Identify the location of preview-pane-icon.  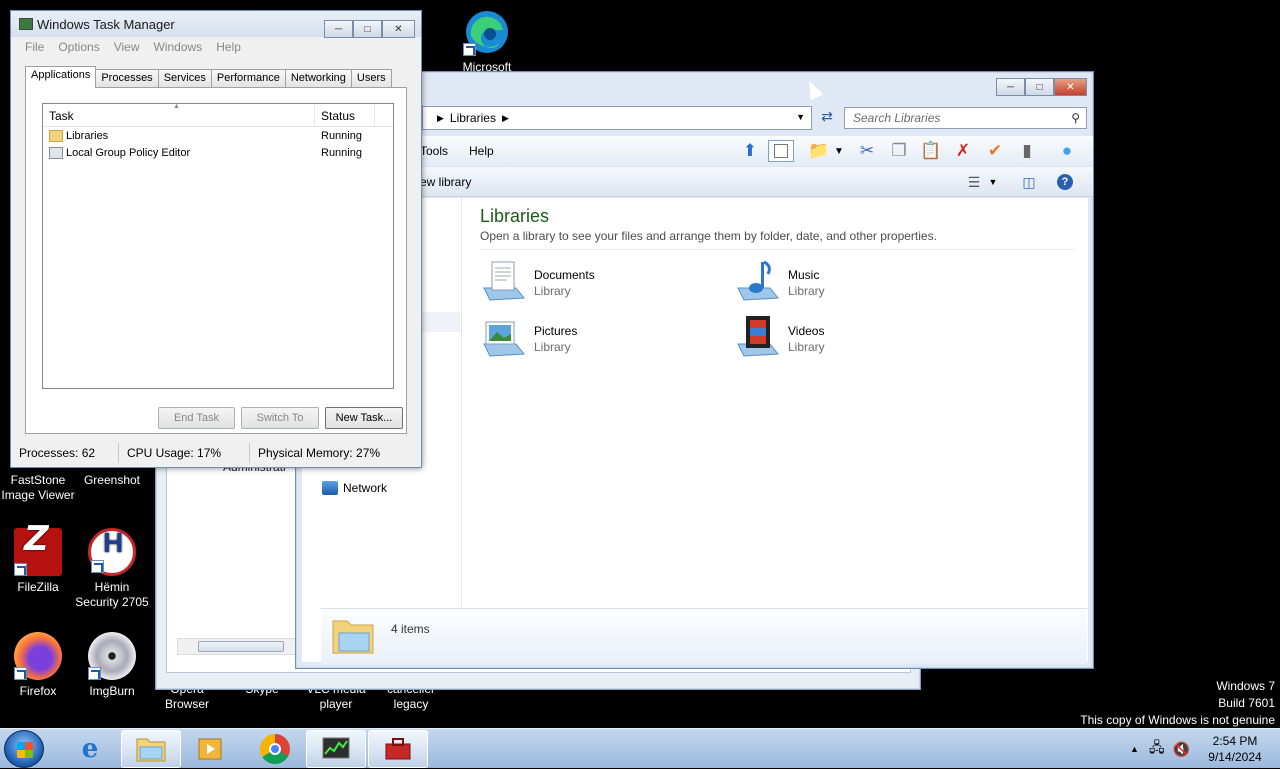
(781, 151).